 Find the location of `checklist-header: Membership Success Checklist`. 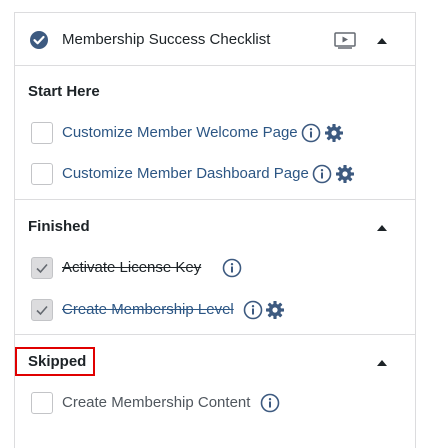

checklist-header: Membership Success Checklist is located at coordinates (215, 39).